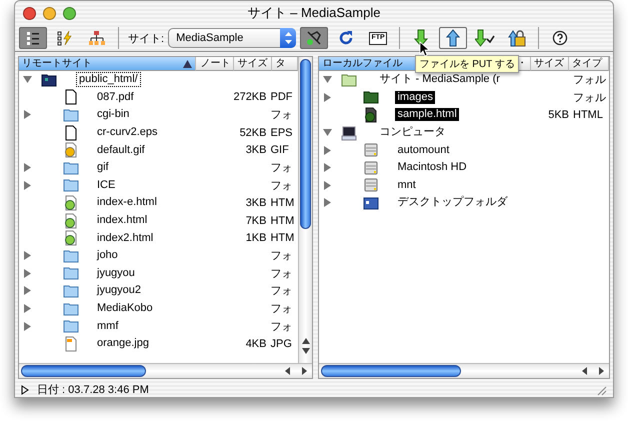  What do you see at coordinates (423, 150) in the screenshot?
I see `file-name: automount` at bounding box center [423, 150].